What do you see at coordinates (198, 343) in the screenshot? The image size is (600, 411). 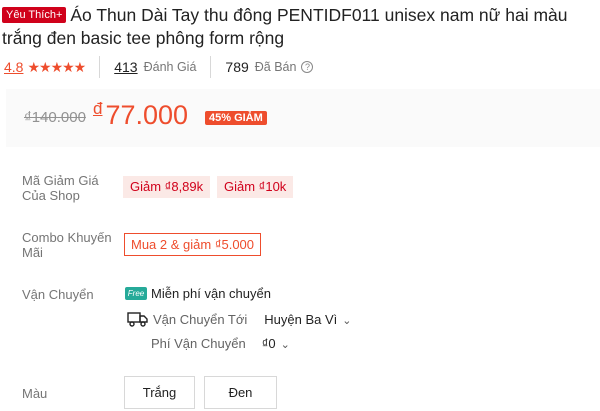 I see `ship-fee-label: Phí Vận Chuyển` at bounding box center [198, 343].